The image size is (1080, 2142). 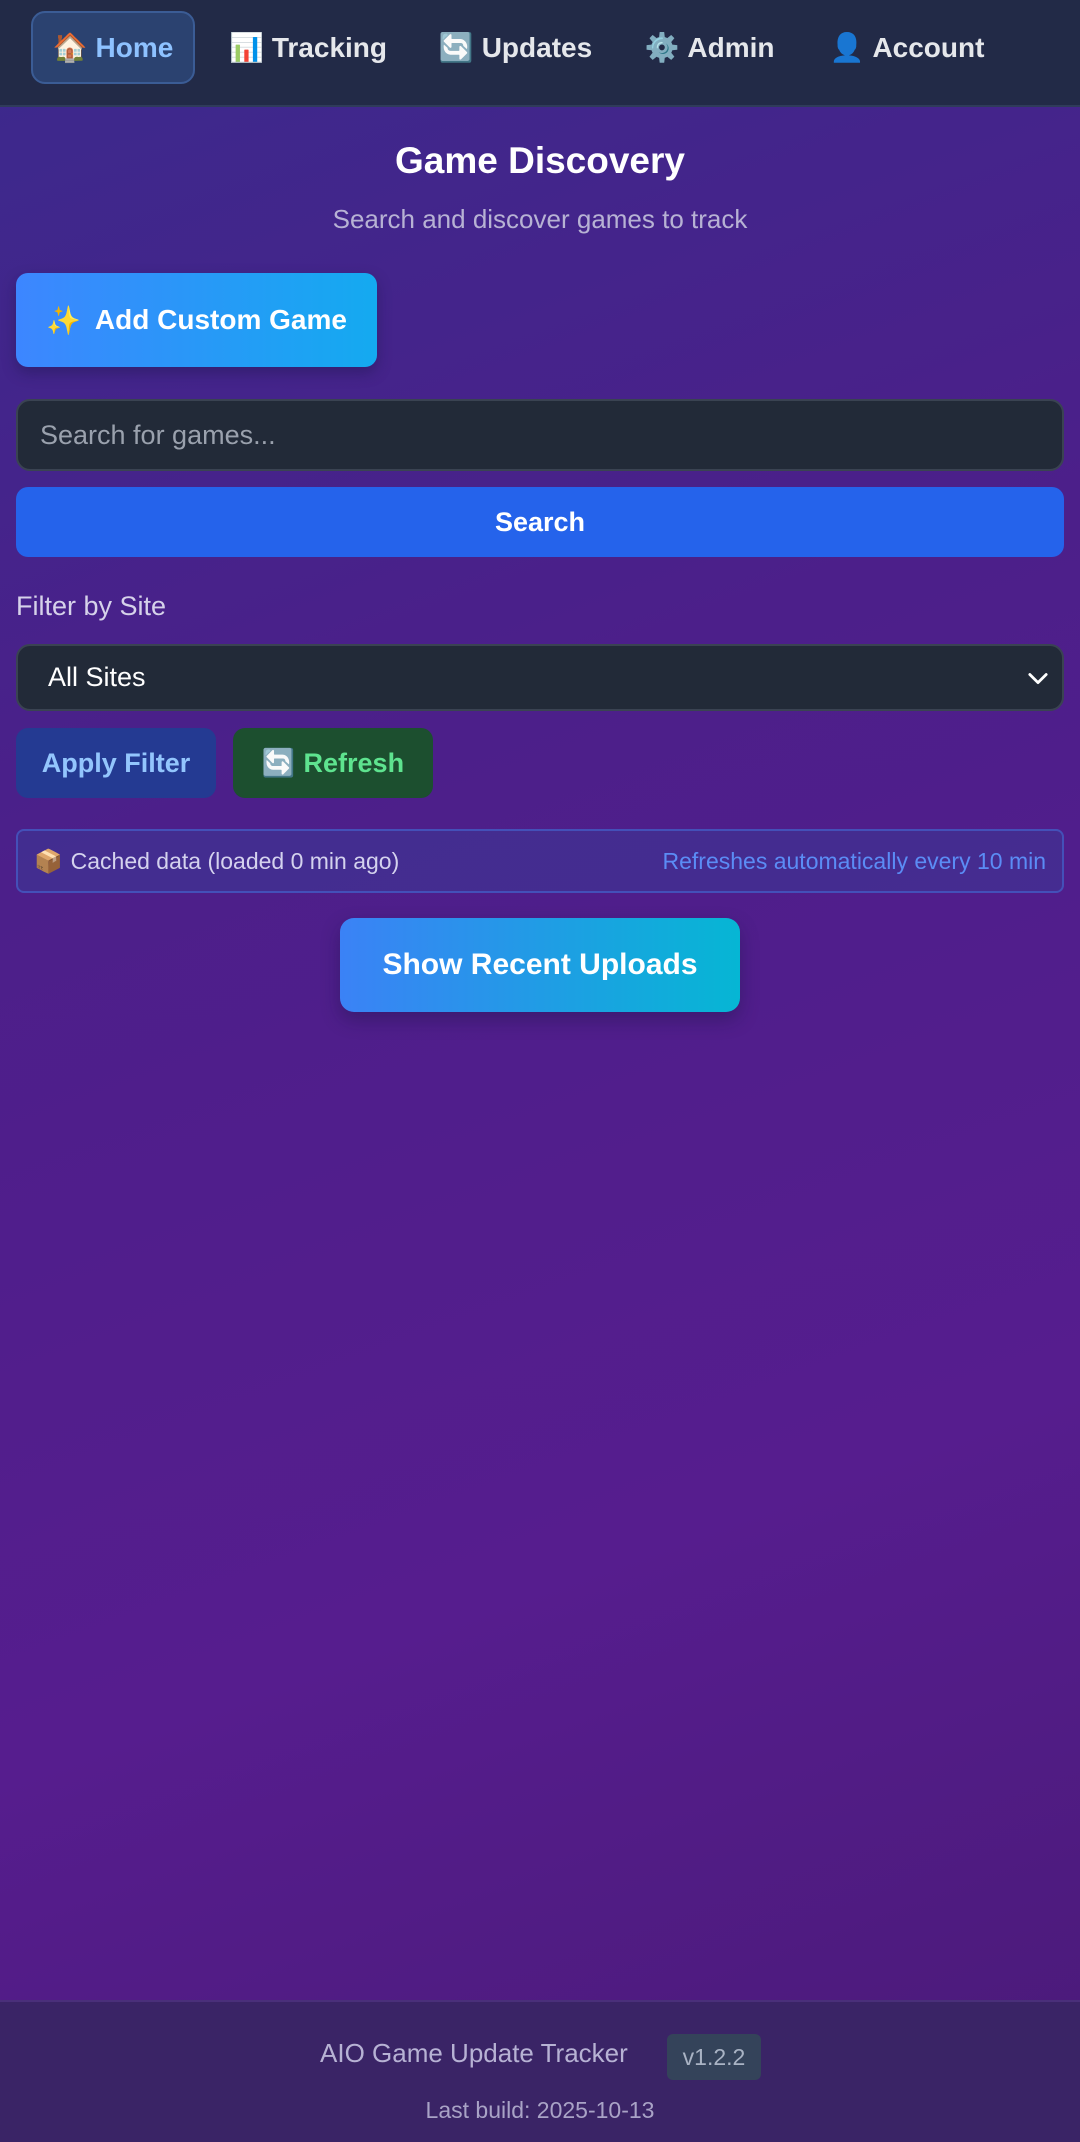 I want to click on nav-item-label: Home, so click(x=134, y=47).